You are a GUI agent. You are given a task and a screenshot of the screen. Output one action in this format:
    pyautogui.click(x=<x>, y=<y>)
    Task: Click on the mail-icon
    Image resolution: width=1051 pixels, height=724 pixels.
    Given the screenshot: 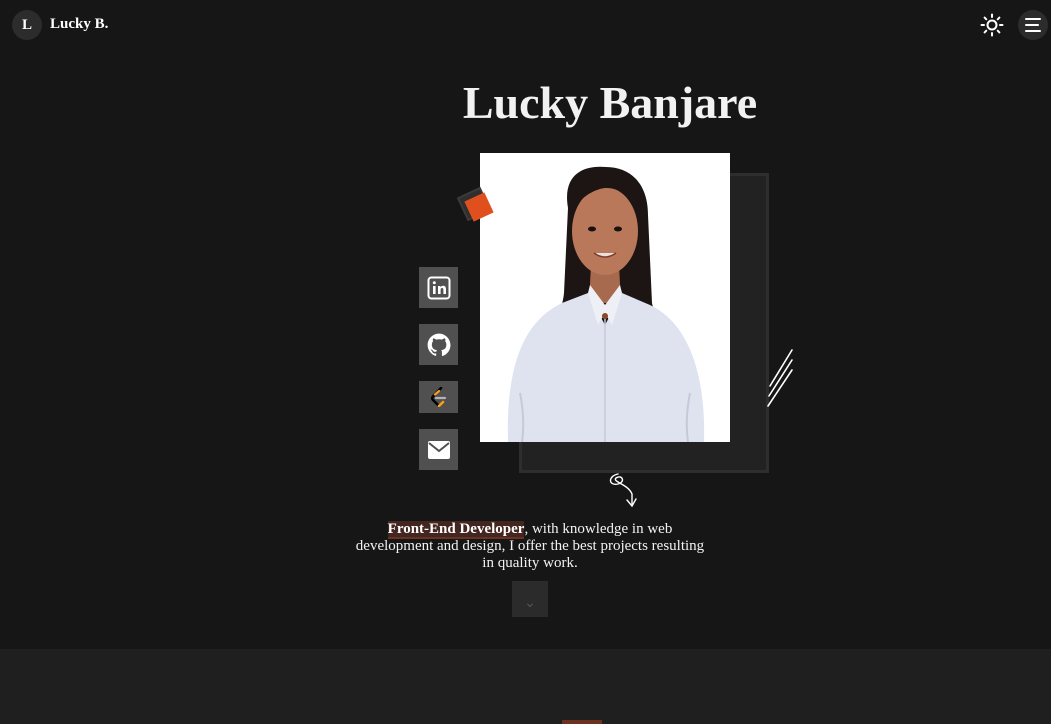 What is the action you would take?
    pyautogui.click(x=438, y=449)
    